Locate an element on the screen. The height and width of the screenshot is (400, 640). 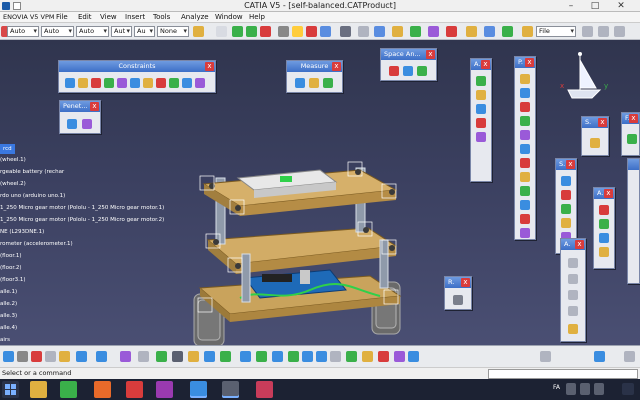
line-weight-combo: Auto is located at coordinates (92, 31).